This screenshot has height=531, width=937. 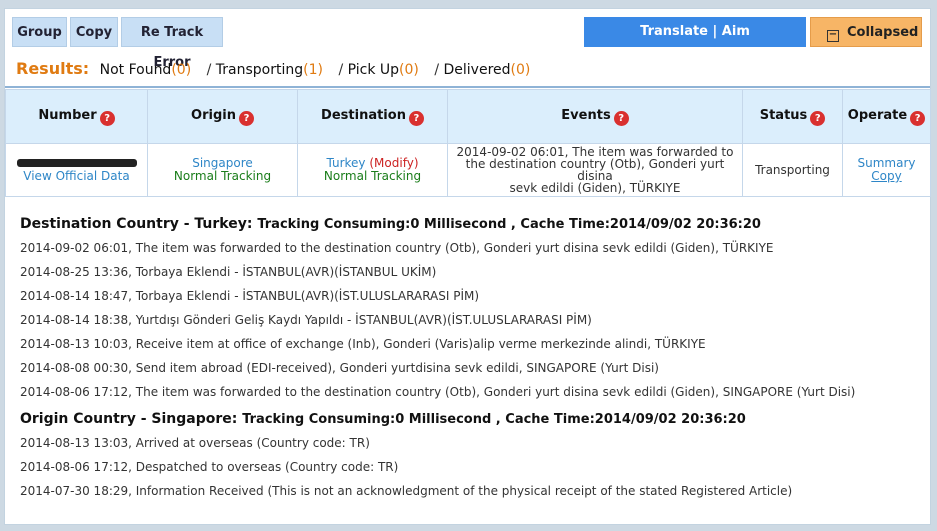 I want to click on delivered-count: (0), so click(x=520, y=70).